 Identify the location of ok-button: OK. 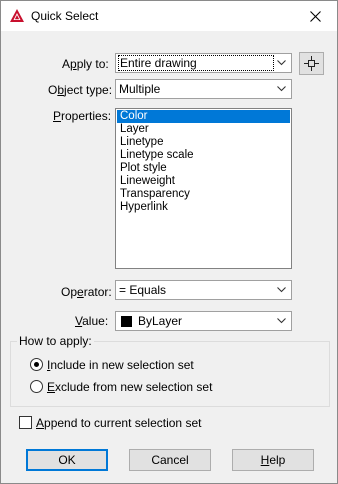
(67, 460).